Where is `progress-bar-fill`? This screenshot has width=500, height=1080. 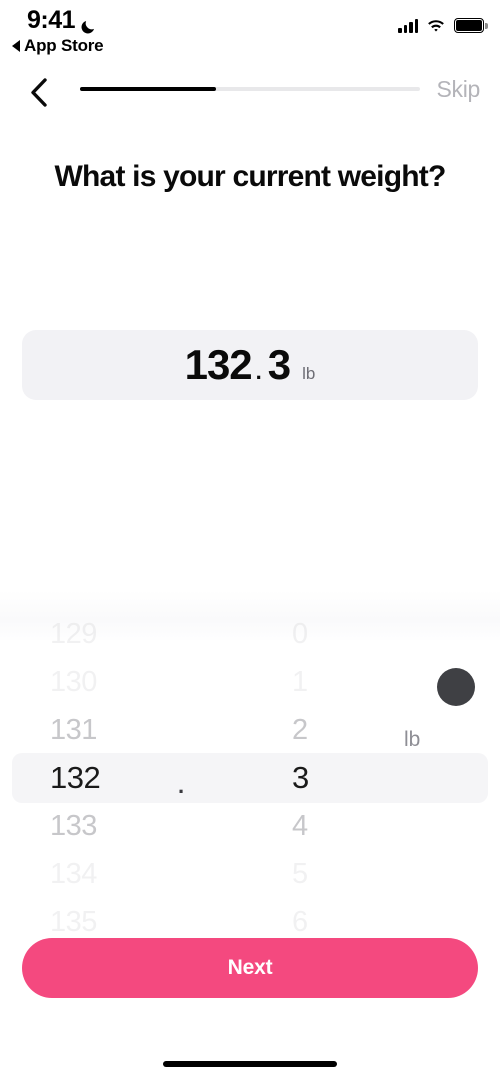 progress-bar-fill is located at coordinates (148, 89).